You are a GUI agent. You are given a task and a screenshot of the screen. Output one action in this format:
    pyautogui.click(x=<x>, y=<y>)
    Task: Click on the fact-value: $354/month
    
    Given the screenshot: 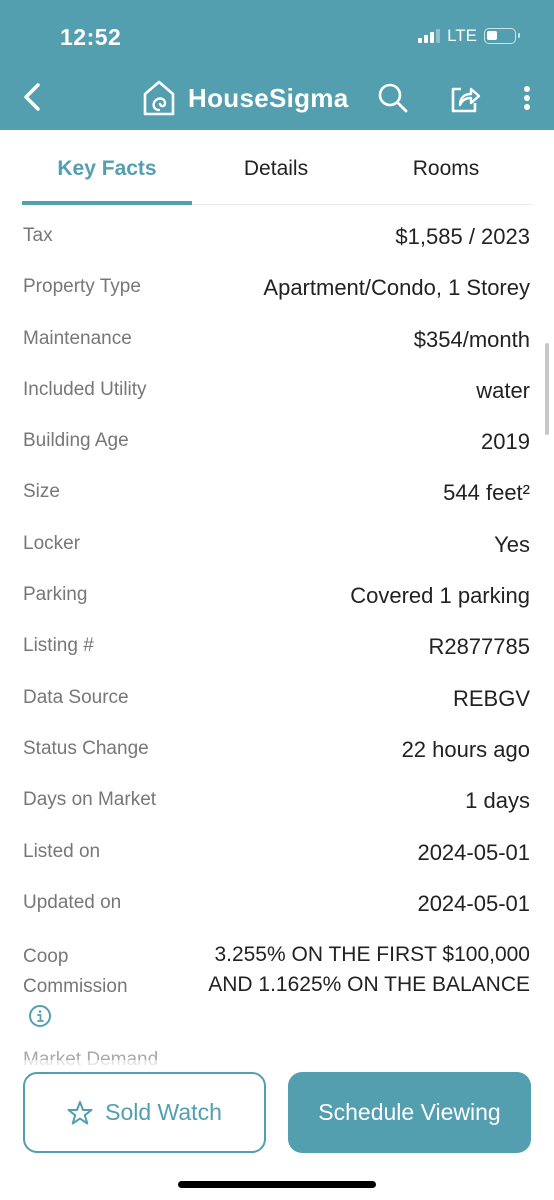 What is the action you would take?
    pyautogui.click(x=471, y=339)
    